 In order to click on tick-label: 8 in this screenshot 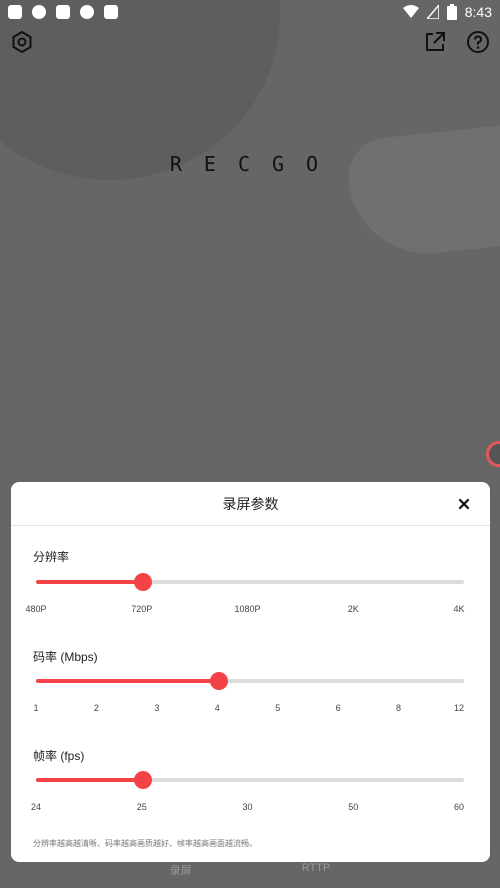, I will do `click(399, 708)`.